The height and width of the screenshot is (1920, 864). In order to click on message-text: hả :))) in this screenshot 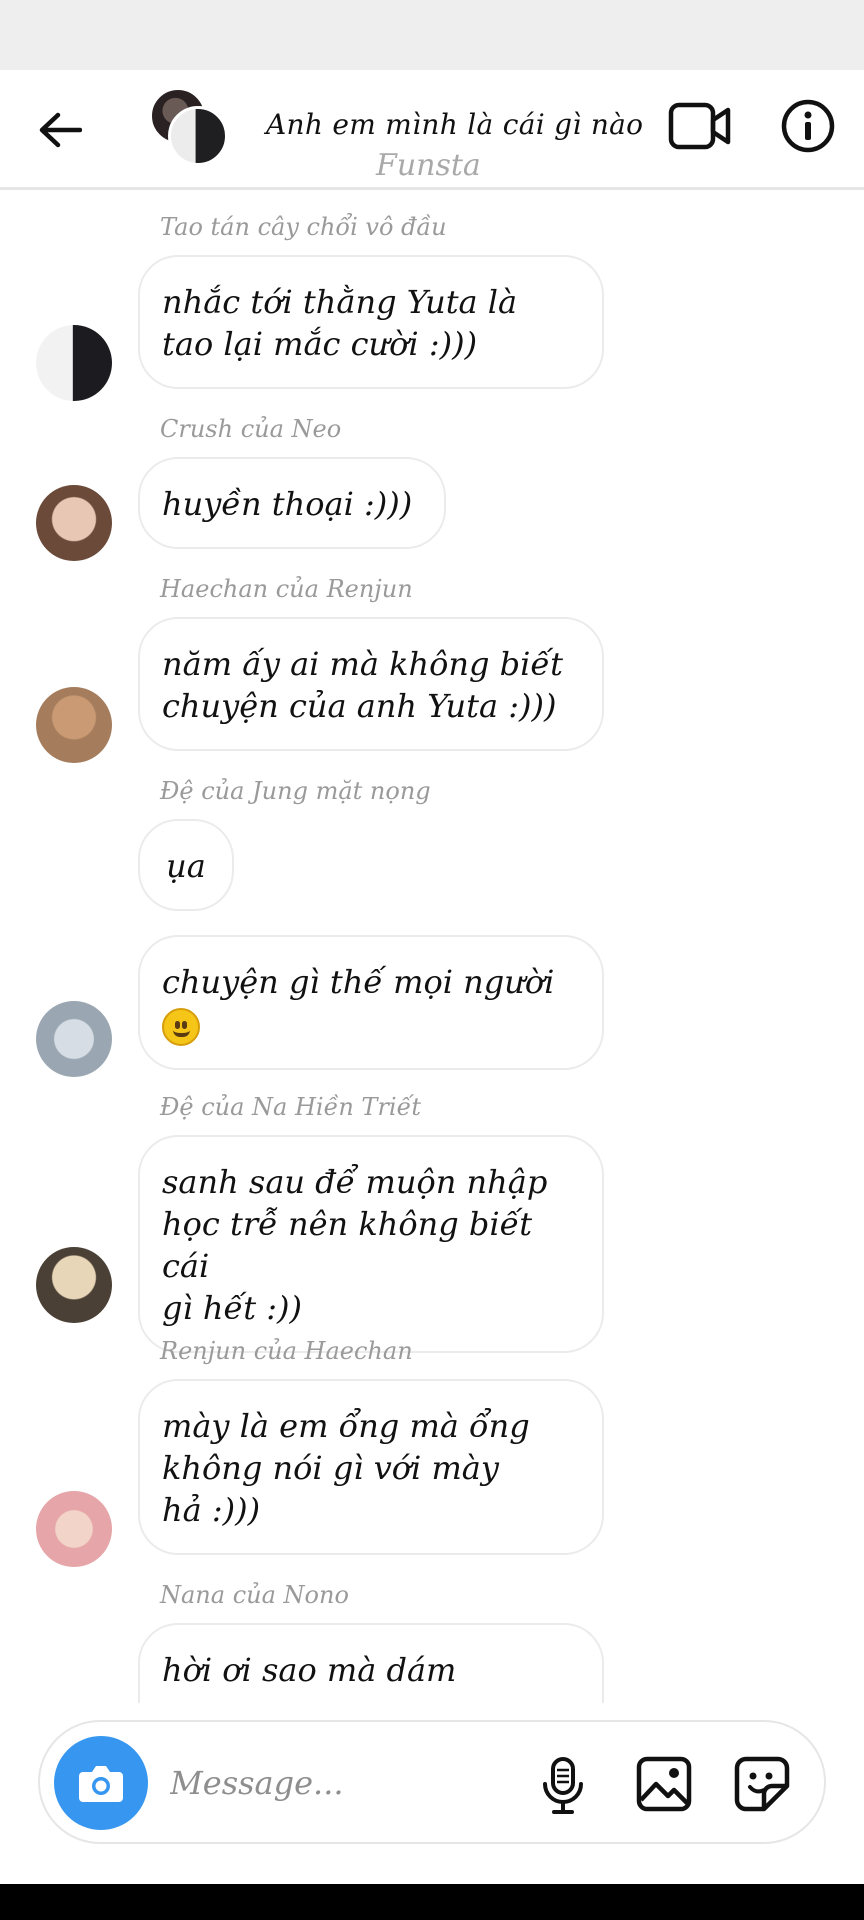, I will do `click(211, 1510)`.